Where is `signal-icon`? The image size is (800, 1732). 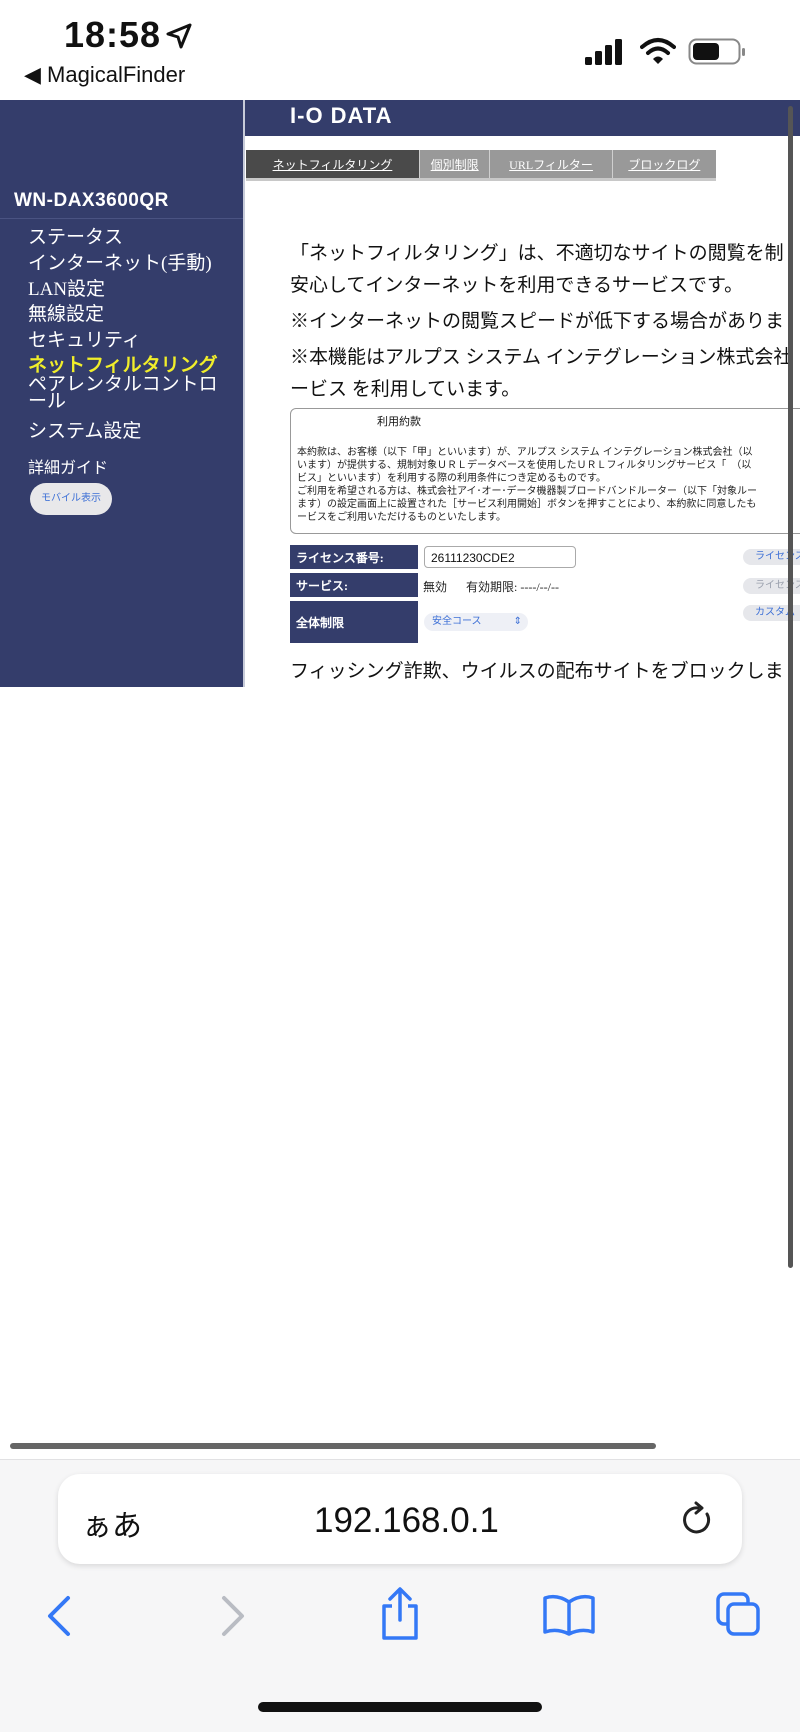
signal-icon is located at coordinates (603, 52).